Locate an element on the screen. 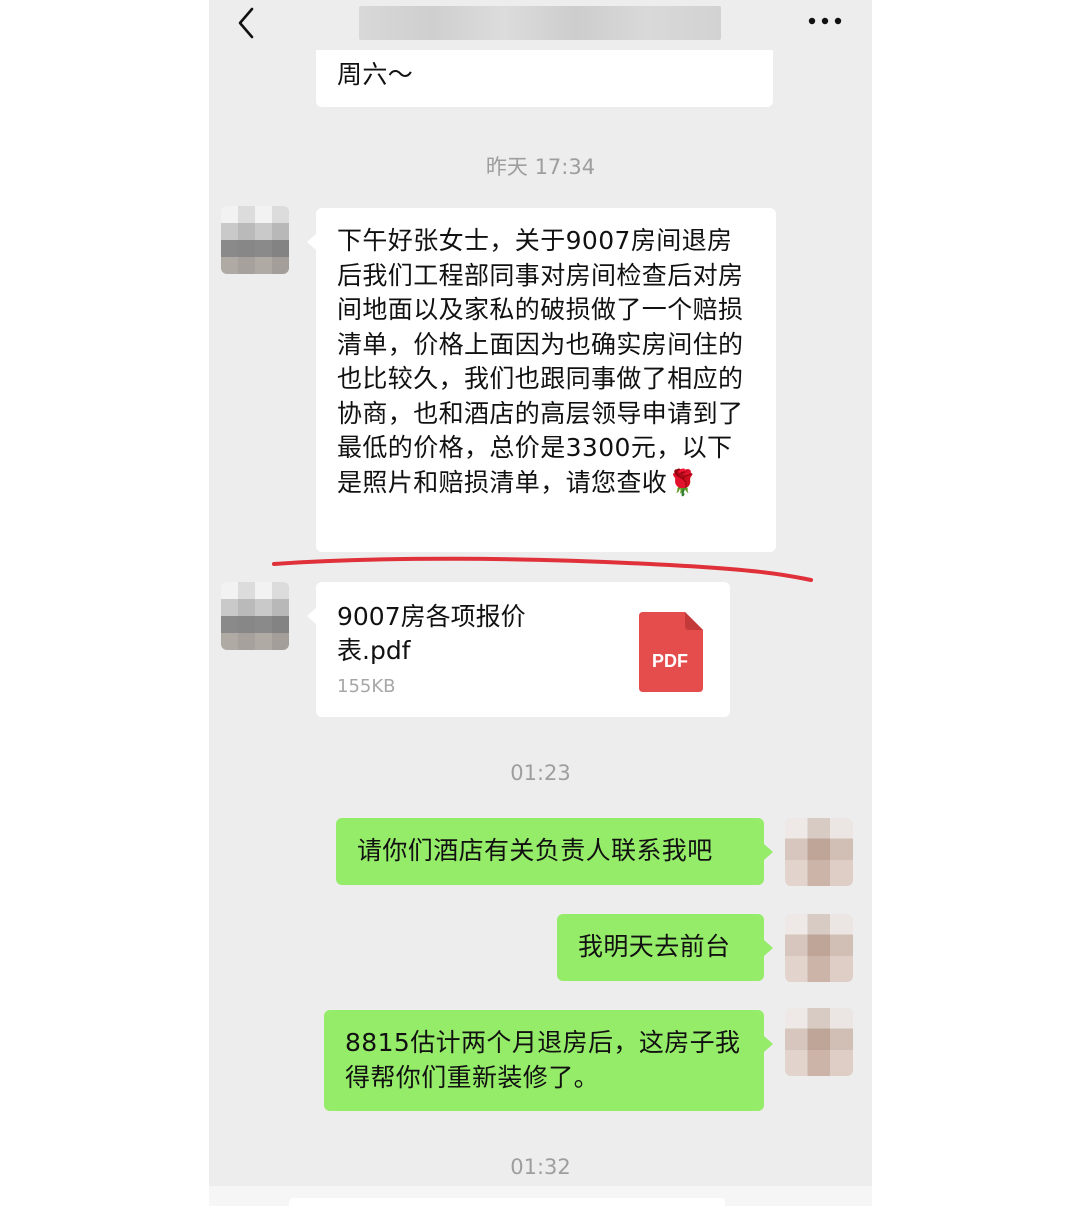  message-bubble-outgoing: 我明天去前台 is located at coordinates (665, 947).